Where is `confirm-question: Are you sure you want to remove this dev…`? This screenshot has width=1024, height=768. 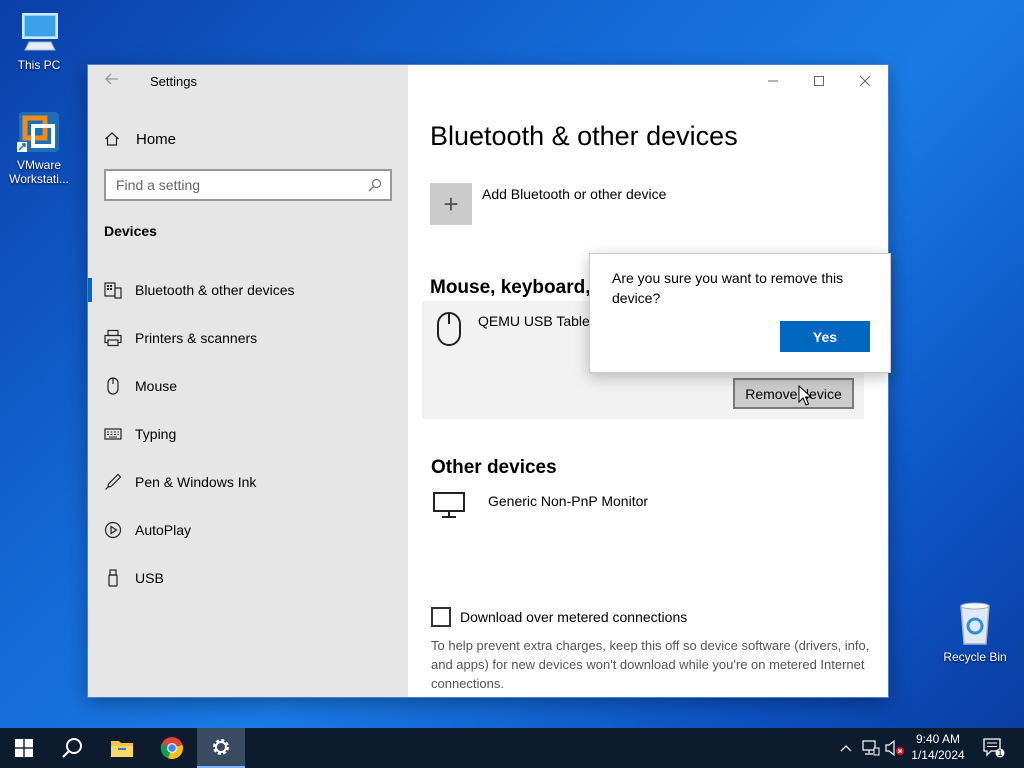 confirm-question: Are you sure you want to remove this dev… is located at coordinates (728, 288).